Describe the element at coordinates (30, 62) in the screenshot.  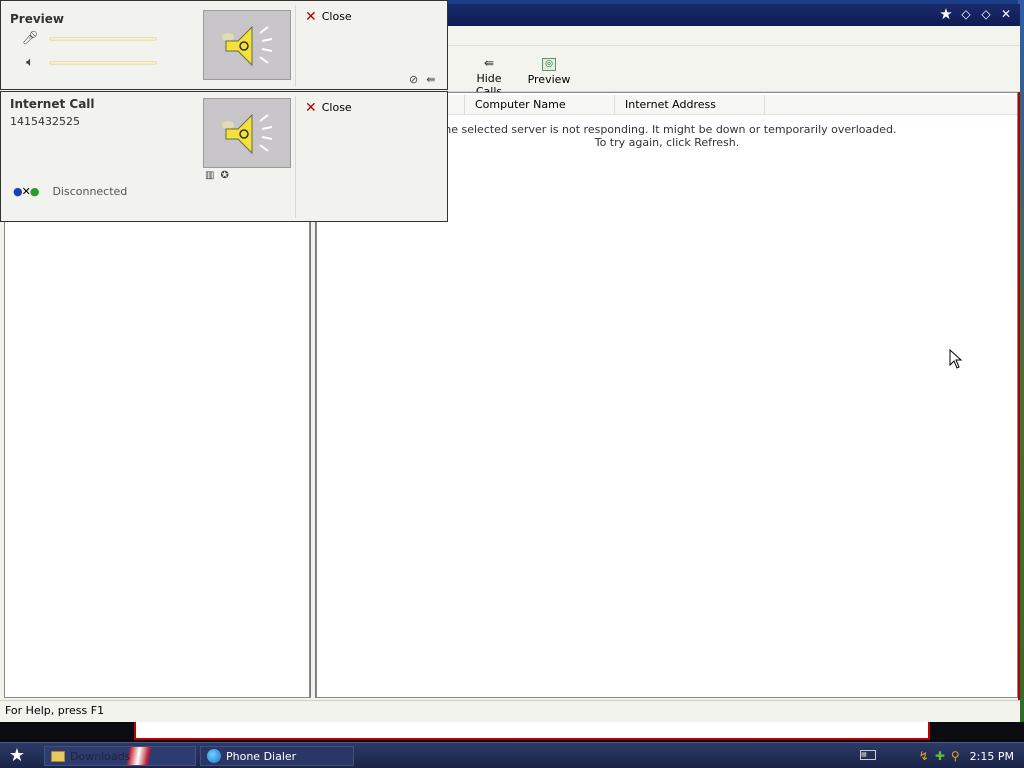
I see `speaker-volume-icon: 🔈︎` at that location.